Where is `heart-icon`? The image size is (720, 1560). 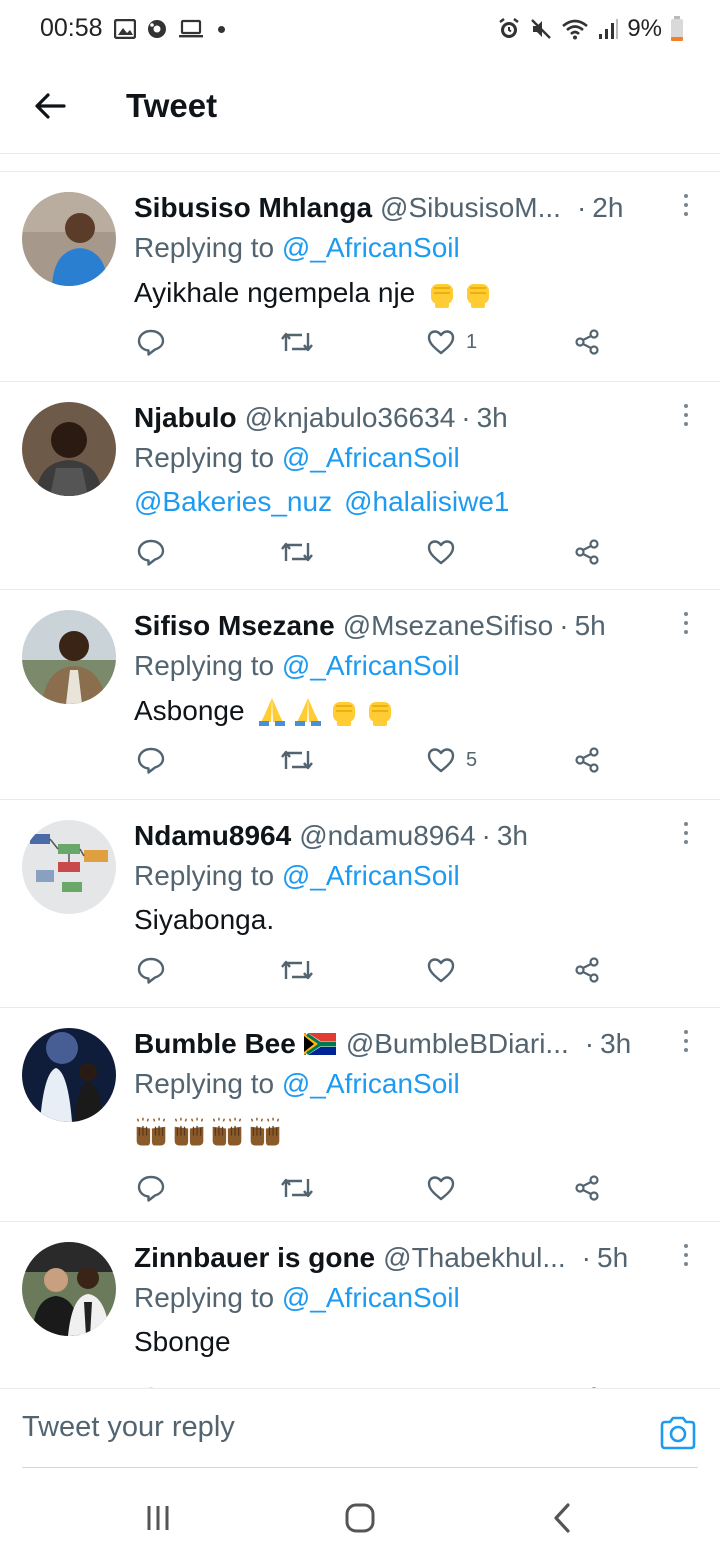 heart-icon is located at coordinates (441, 342).